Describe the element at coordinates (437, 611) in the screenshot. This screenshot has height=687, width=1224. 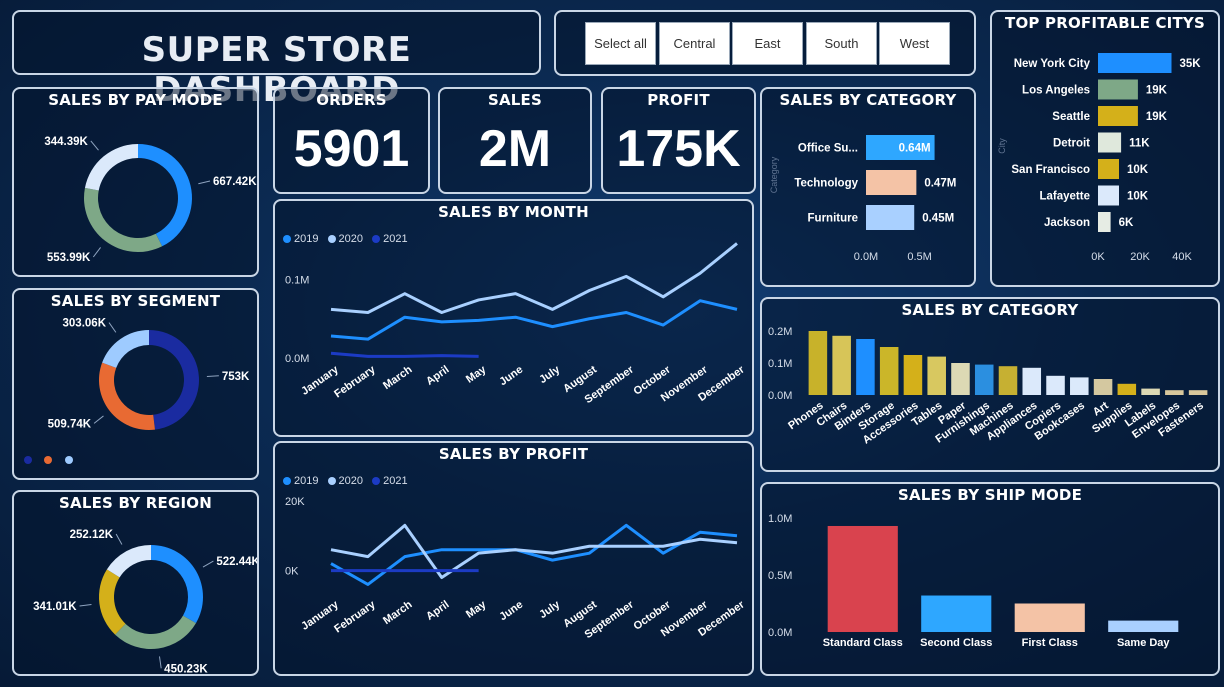
I see `x-tick-label: April` at that location.